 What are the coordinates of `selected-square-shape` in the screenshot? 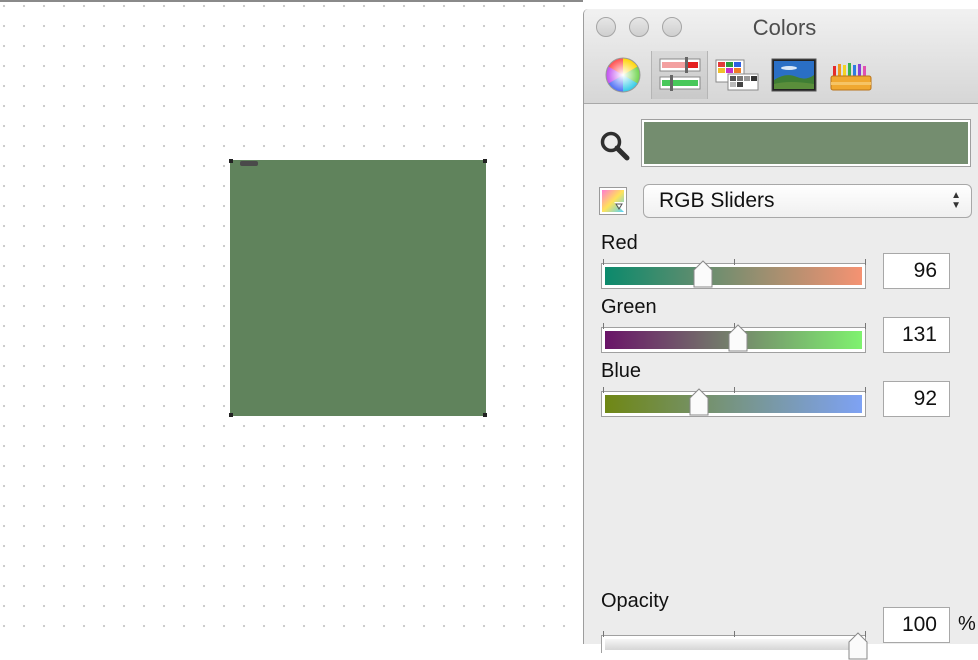 It's located at (358, 288).